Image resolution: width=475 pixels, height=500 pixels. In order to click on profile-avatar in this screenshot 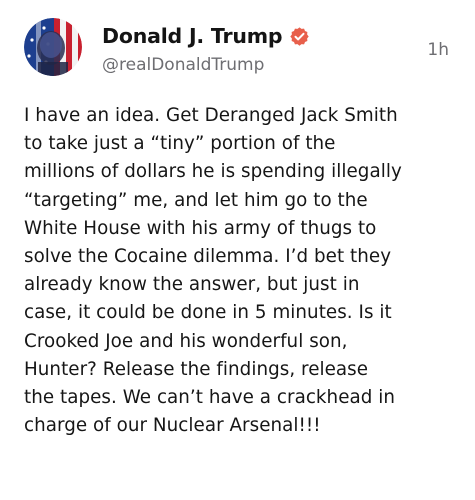, I will do `click(53, 47)`.